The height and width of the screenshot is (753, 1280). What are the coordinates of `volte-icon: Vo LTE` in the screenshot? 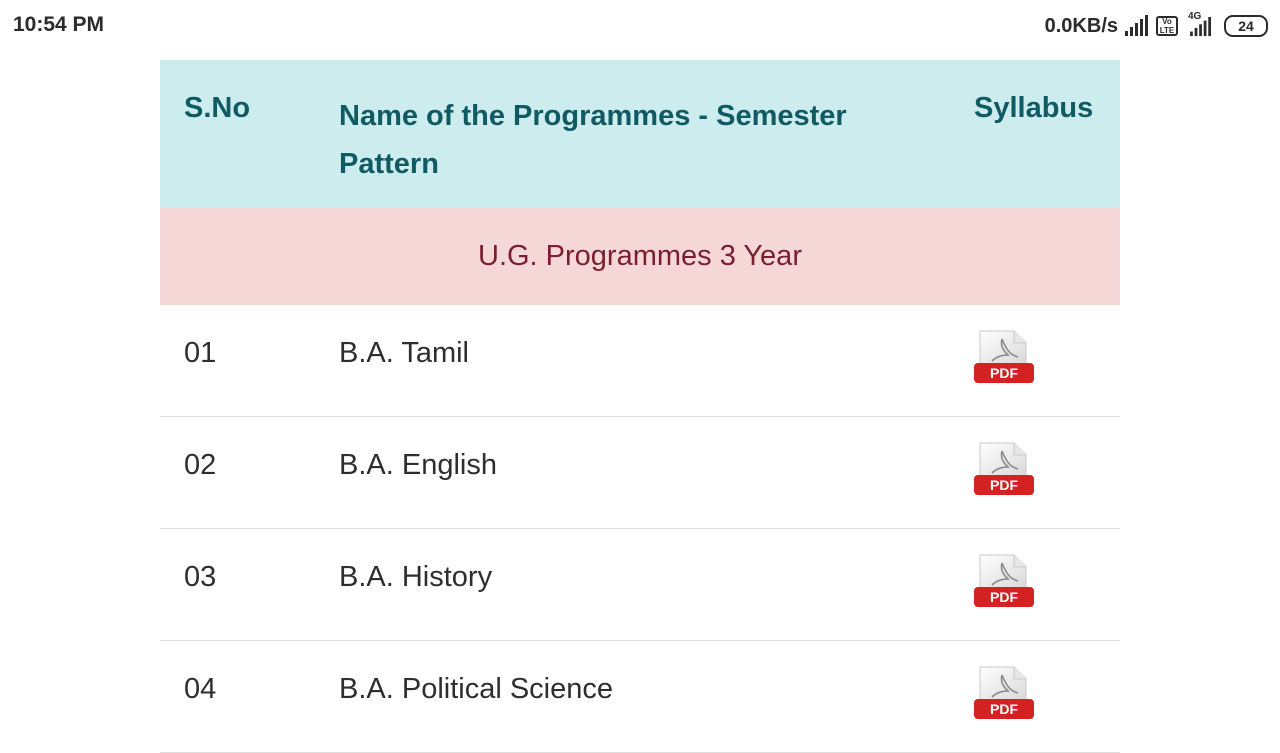 It's located at (1167, 26).